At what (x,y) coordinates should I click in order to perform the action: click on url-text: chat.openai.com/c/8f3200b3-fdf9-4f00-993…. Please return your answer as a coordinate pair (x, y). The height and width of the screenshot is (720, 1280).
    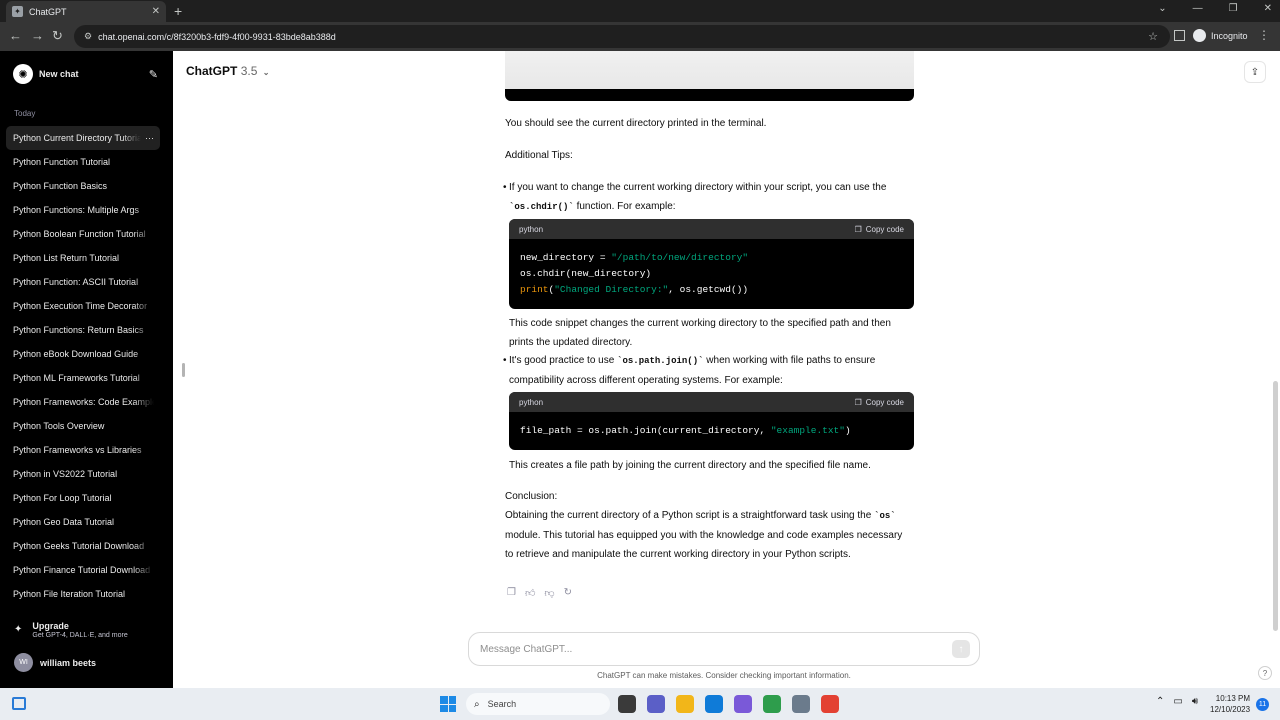
    Looking at the image, I should click on (217, 36).